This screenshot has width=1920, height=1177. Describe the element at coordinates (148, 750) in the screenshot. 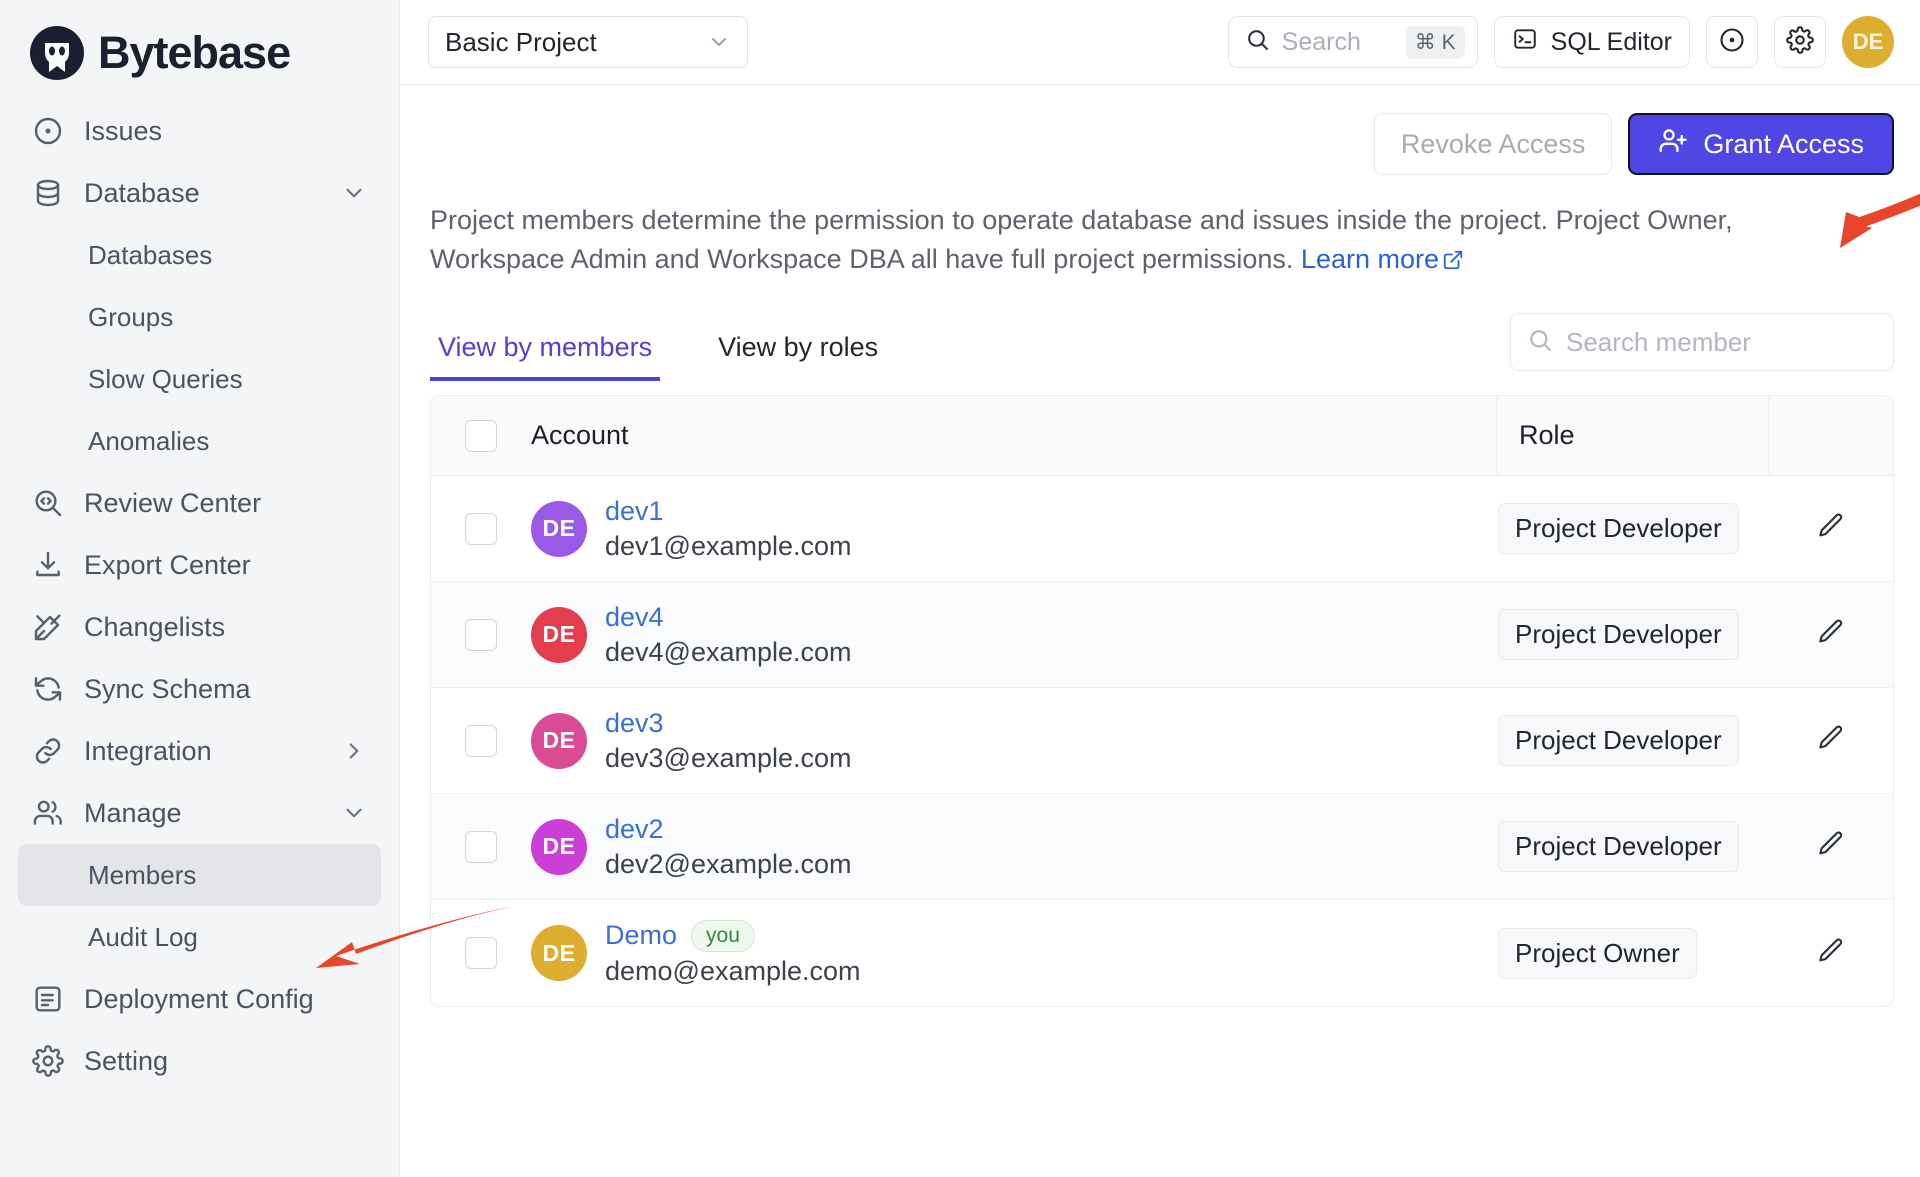

I see `sidebar-item-label: Integration` at that location.